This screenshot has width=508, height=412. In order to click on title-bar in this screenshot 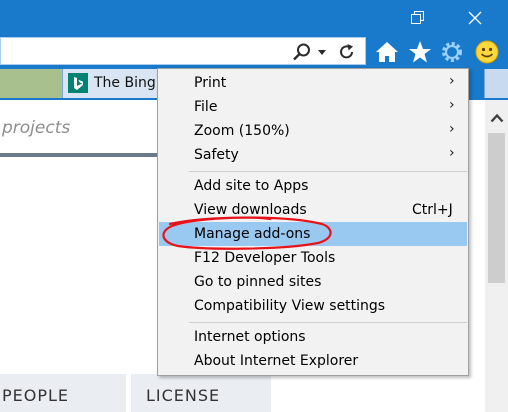, I will do `click(254, 18)`.